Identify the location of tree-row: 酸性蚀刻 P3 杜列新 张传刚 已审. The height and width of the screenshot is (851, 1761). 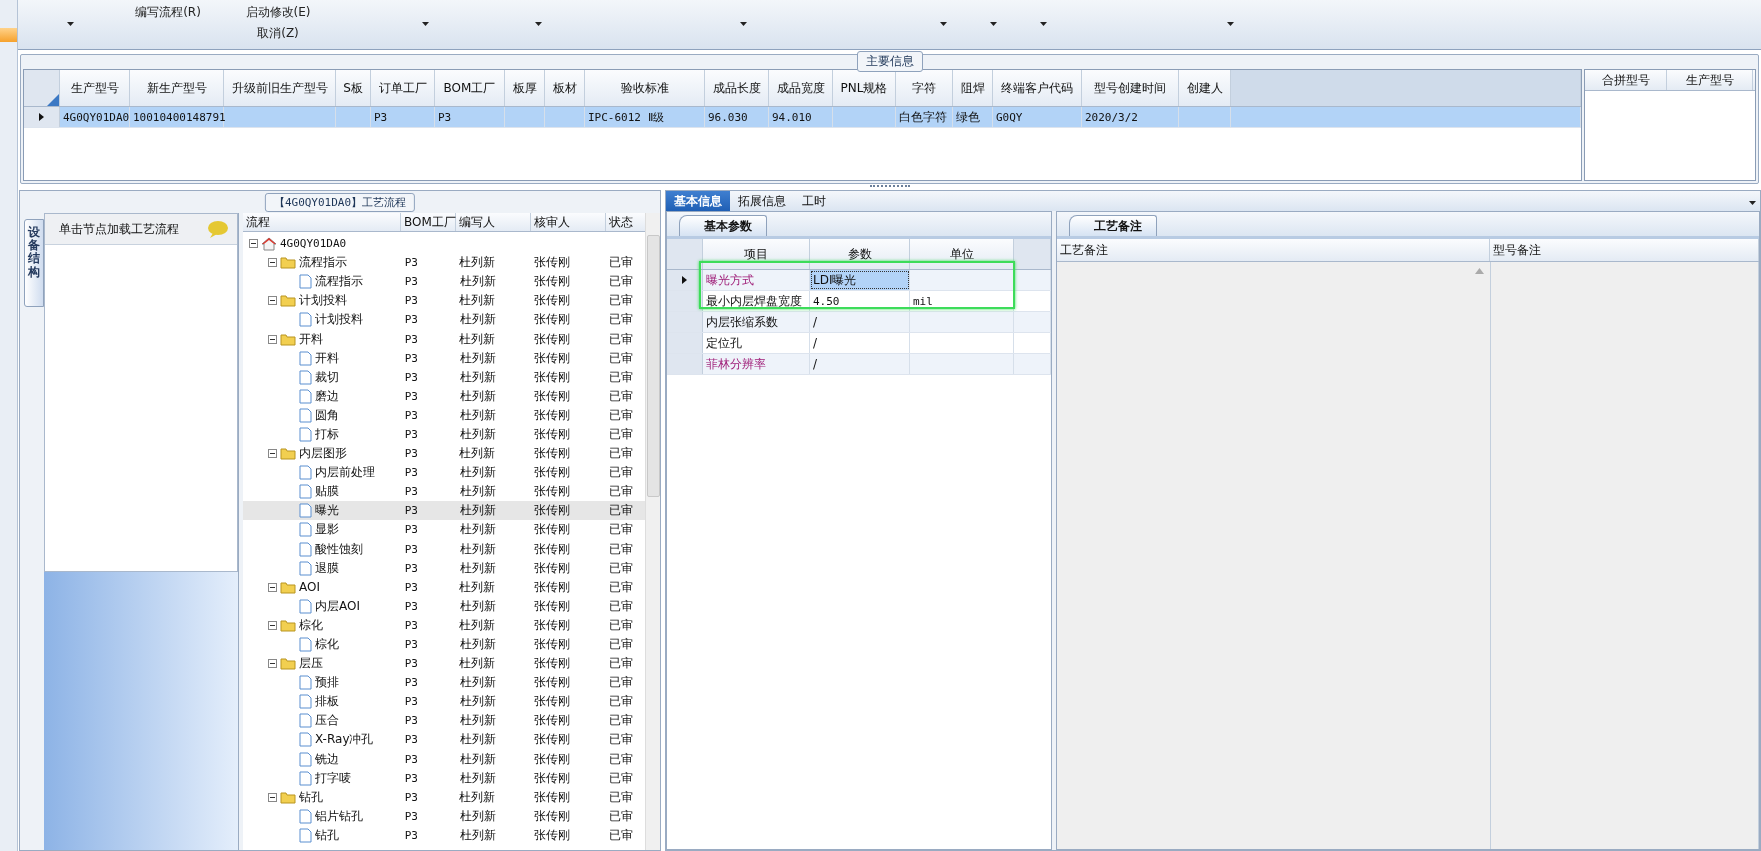
(444, 549).